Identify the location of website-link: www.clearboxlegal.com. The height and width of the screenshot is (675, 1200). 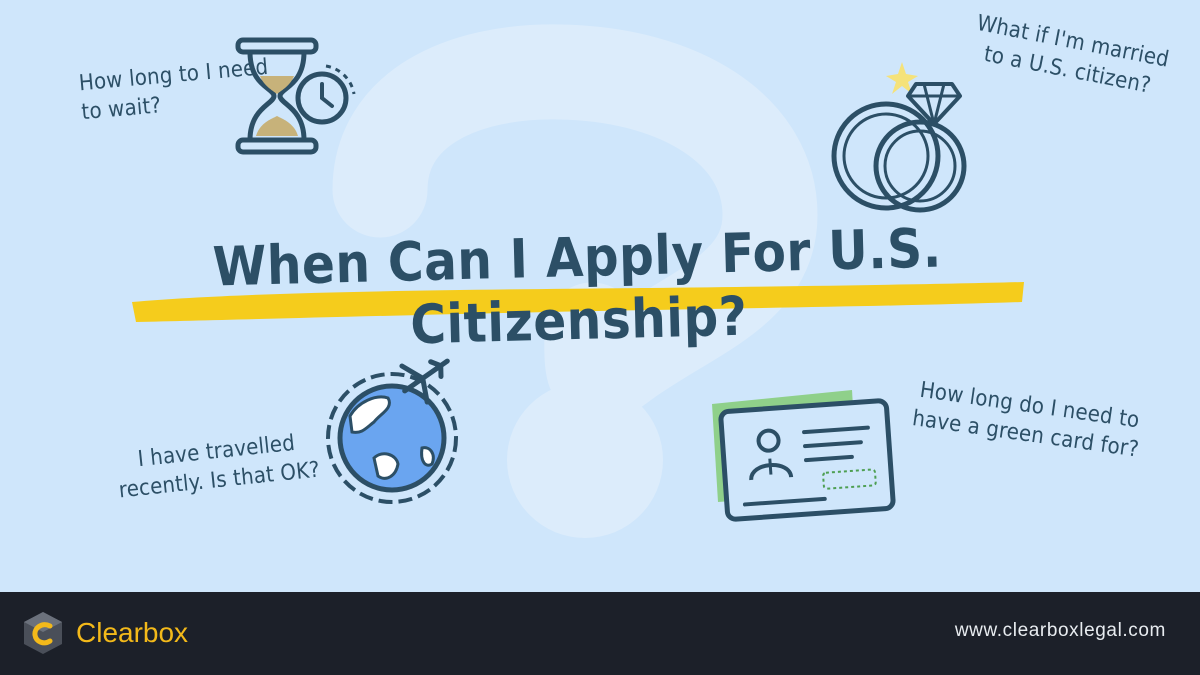
(1060, 631).